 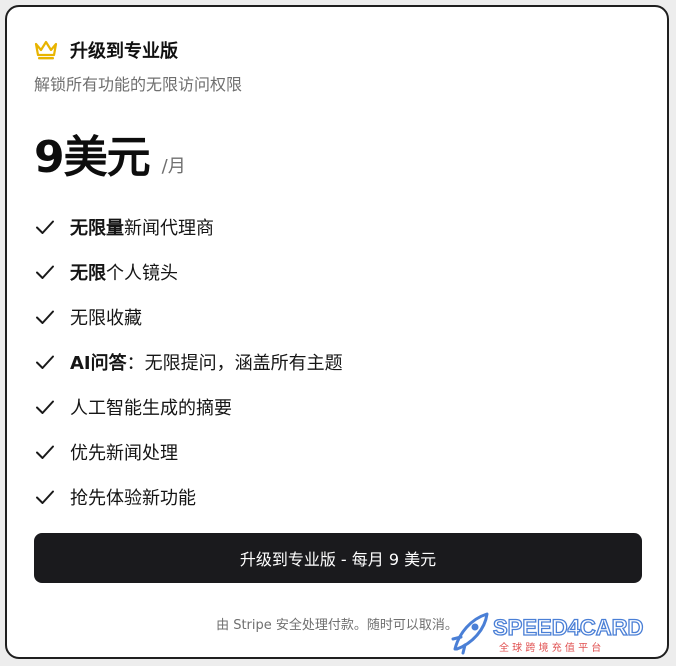 What do you see at coordinates (138, 84) in the screenshot?
I see `card-subtitle: 解锁所有功能的无限访问权限` at bounding box center [138, 84].